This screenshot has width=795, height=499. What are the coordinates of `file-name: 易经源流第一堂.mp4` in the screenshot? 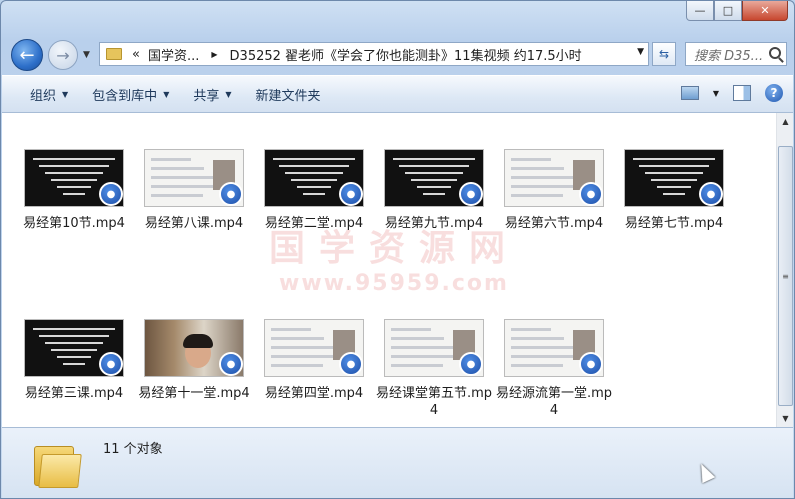 It's located at (554, 402).